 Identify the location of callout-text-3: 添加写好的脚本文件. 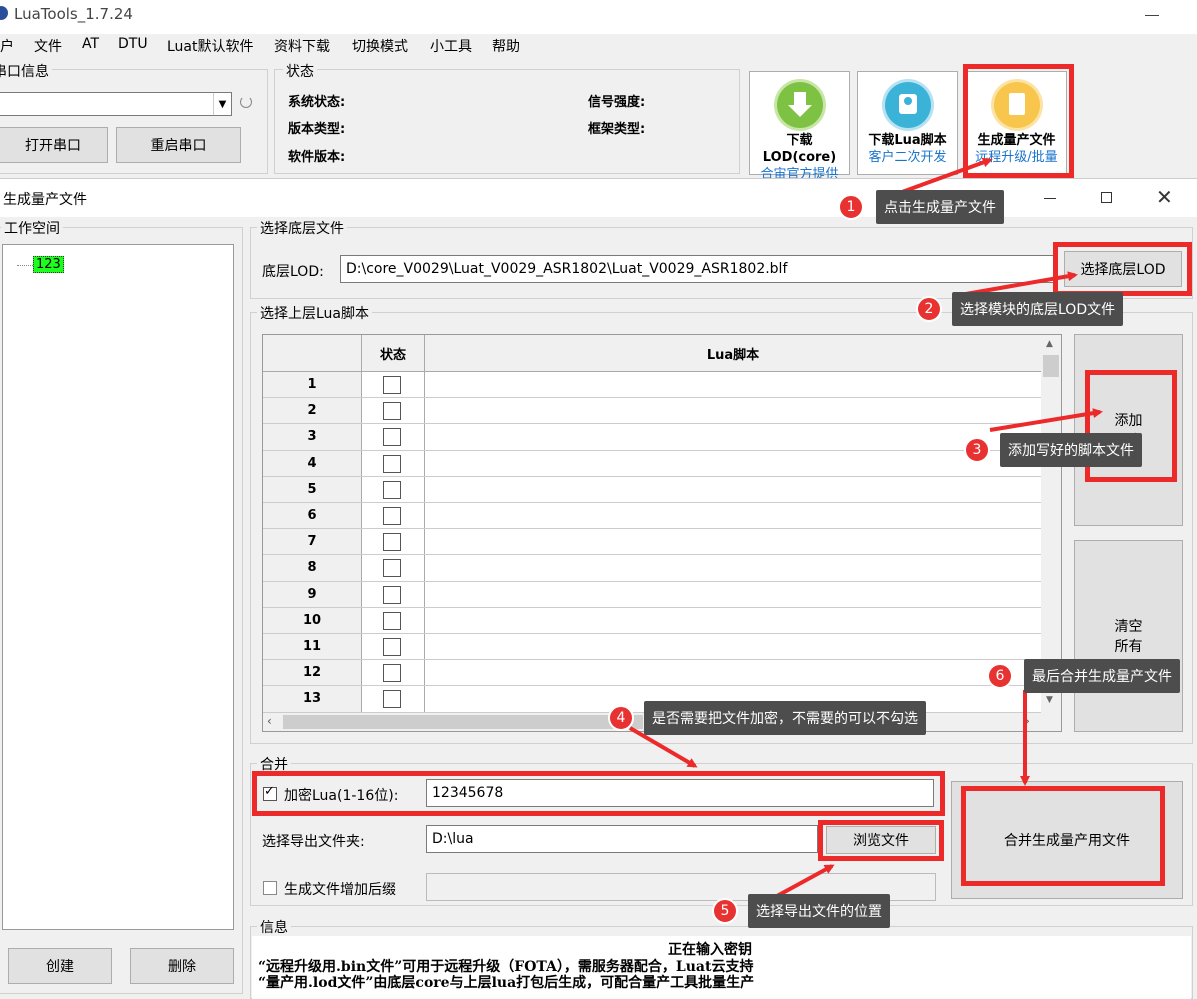
(1071, 450).